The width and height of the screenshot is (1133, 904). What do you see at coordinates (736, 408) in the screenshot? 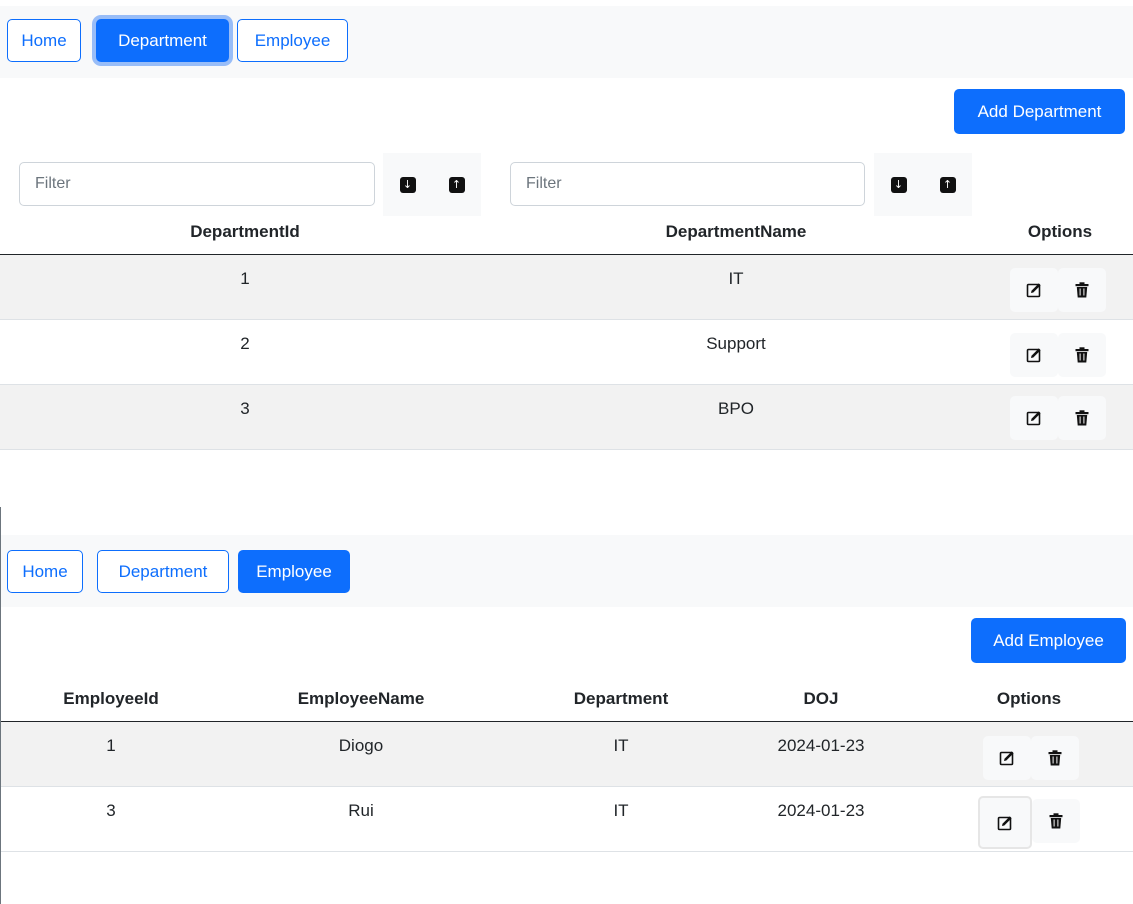
I see `department-name-cell: BPO` at bounding box center [736, 408].